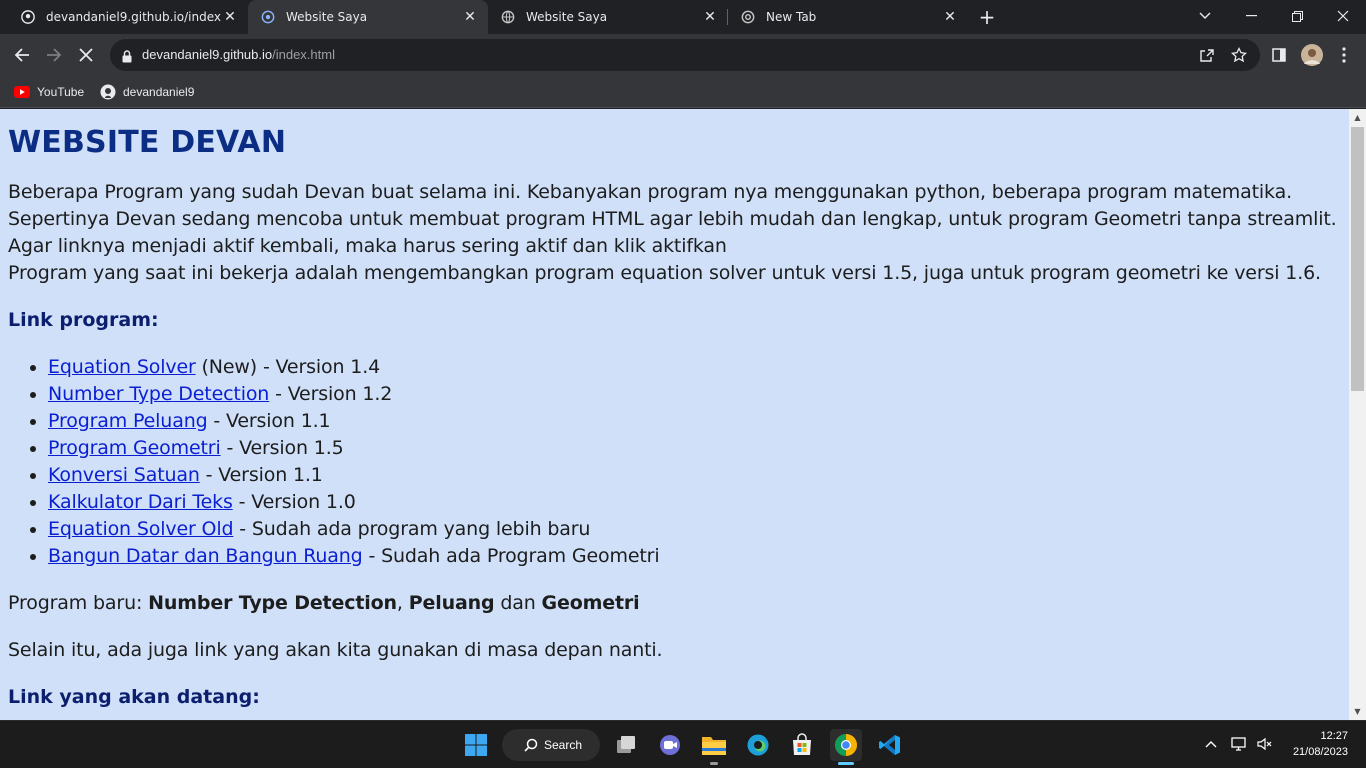 The width and height of the screenshot is (1366, 768). What do you see at coordinates (303, 54) in the screenshot?
I see `url-path: /index.html` at bounding box center [303, 54].